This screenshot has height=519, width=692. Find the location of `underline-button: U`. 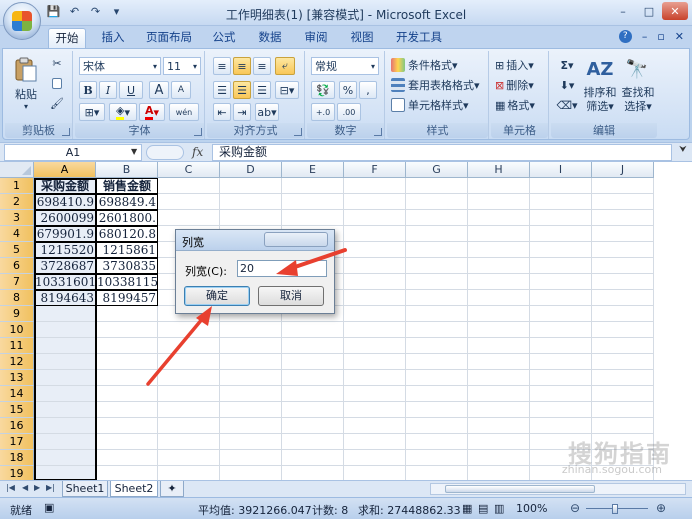

underline-button: U is located at coordinates (131, 90).